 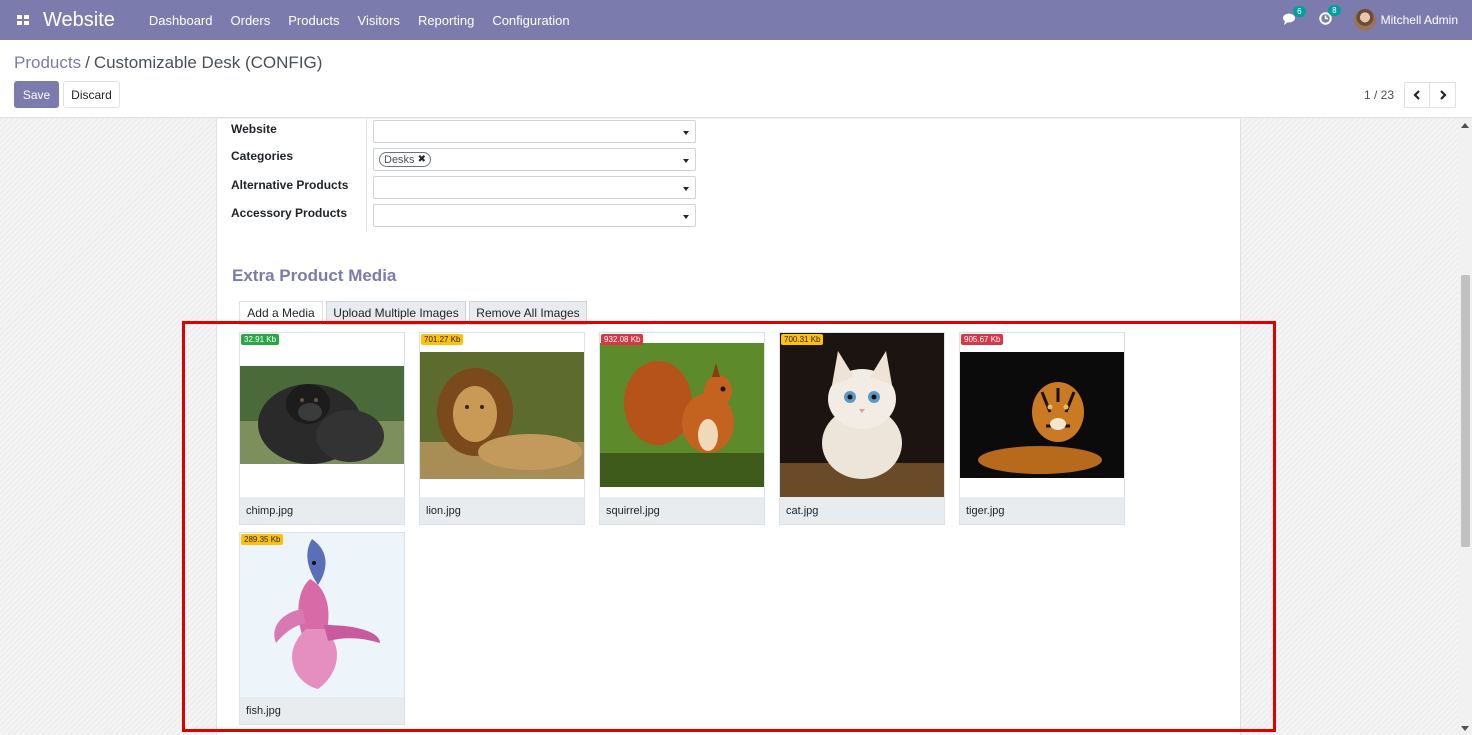 What do you see at coordinates (314, 275) in the screenshot?
I see `section-title: Extra Product Media` at bounding box center [314, 275].